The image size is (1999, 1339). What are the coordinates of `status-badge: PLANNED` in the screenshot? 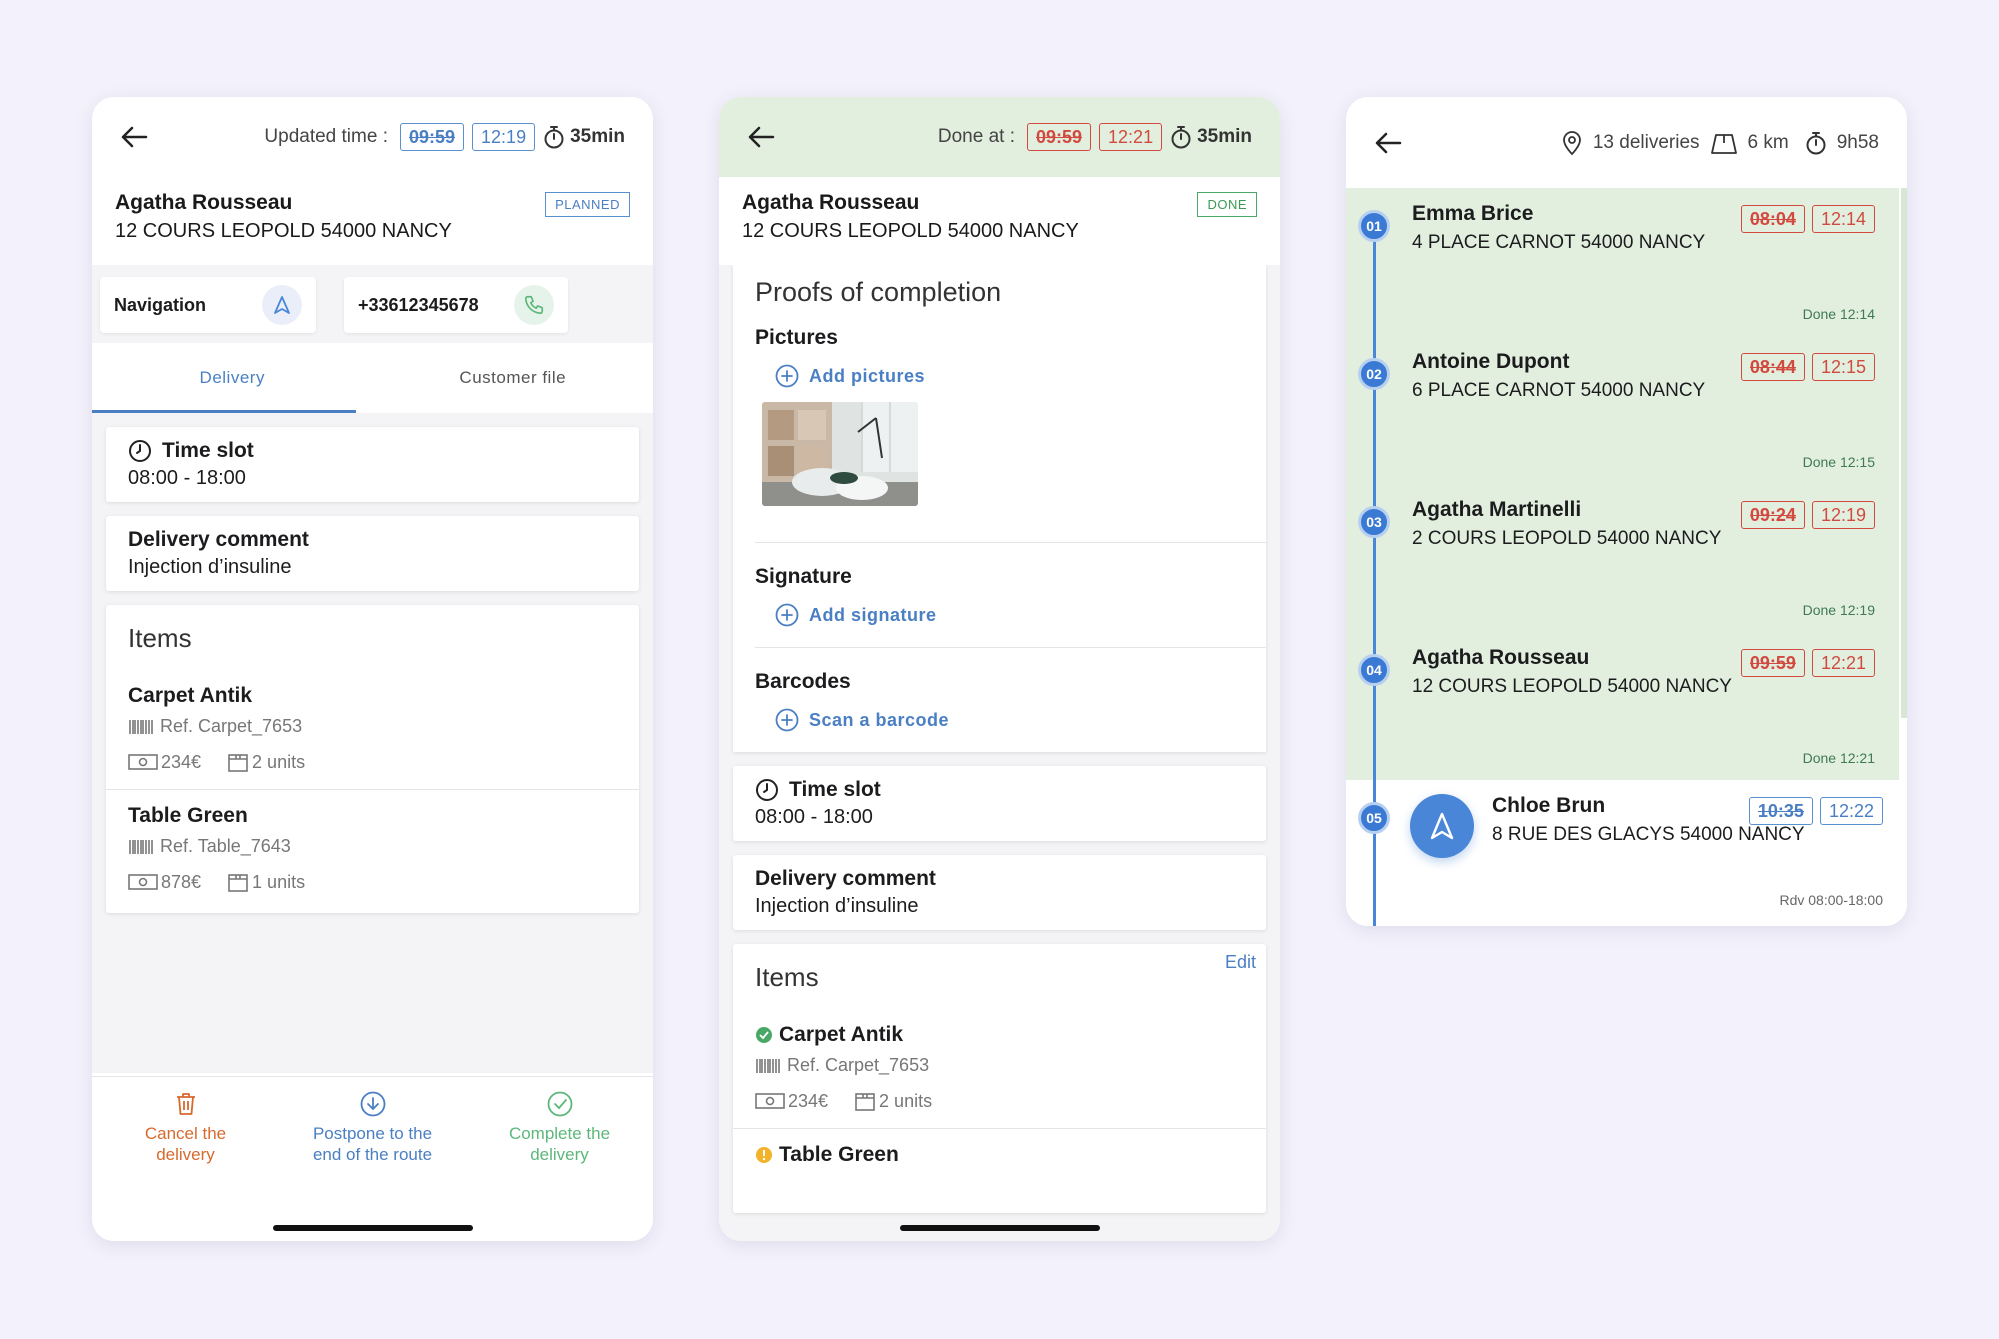 It's located at (587, 204).